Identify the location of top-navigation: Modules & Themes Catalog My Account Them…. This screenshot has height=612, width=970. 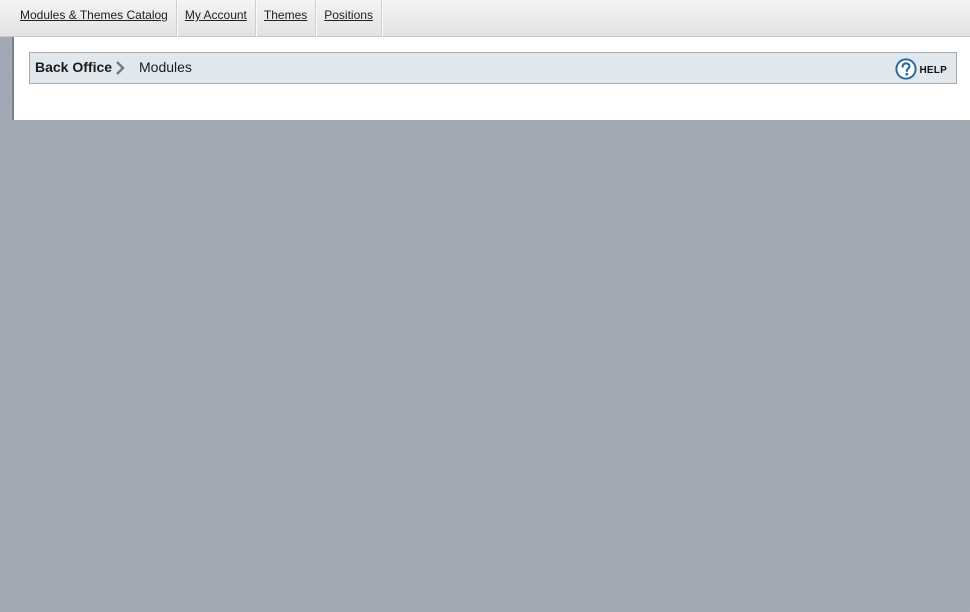
(485, 18).